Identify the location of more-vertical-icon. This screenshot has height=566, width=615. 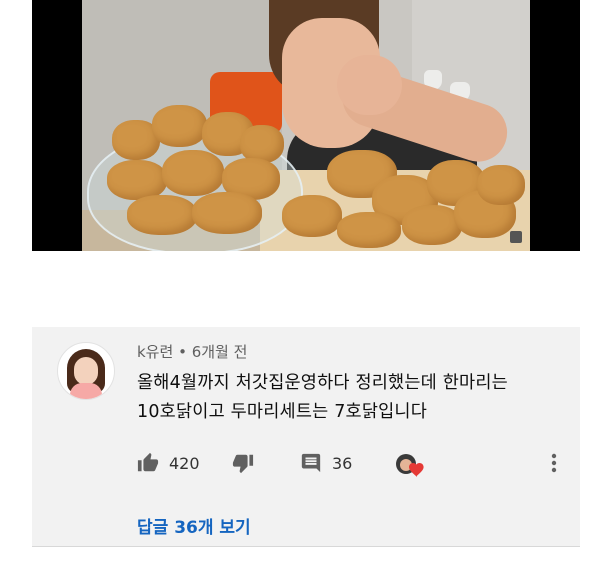
(554, 463).